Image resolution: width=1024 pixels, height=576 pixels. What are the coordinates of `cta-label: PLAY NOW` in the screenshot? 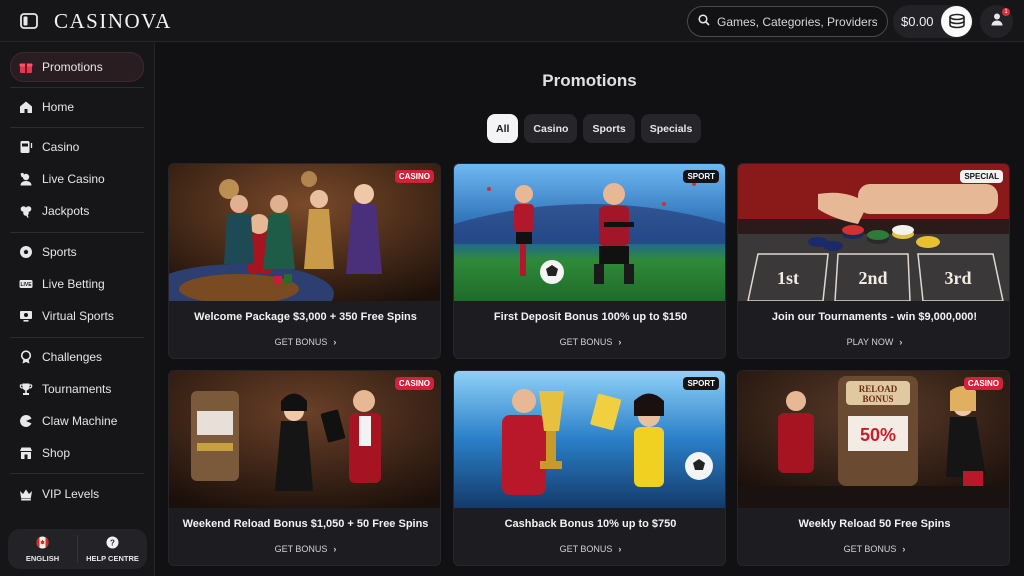 It's located at (870, 342).